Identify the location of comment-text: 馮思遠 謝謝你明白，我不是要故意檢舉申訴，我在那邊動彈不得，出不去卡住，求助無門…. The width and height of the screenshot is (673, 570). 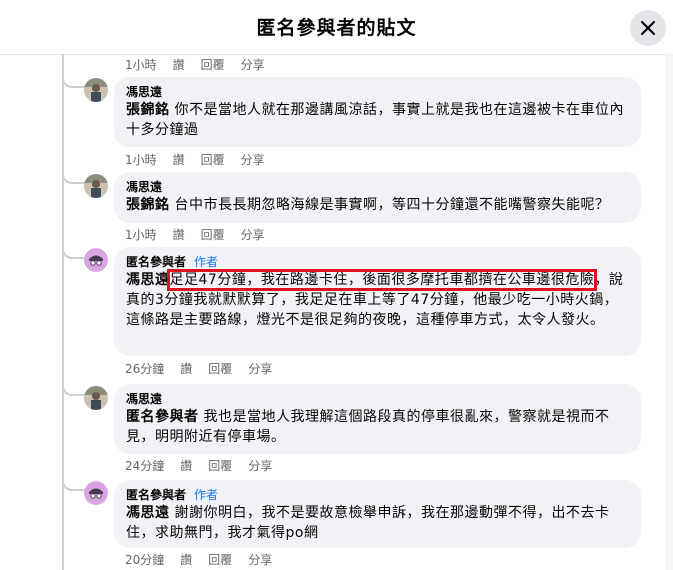
(377, 523).